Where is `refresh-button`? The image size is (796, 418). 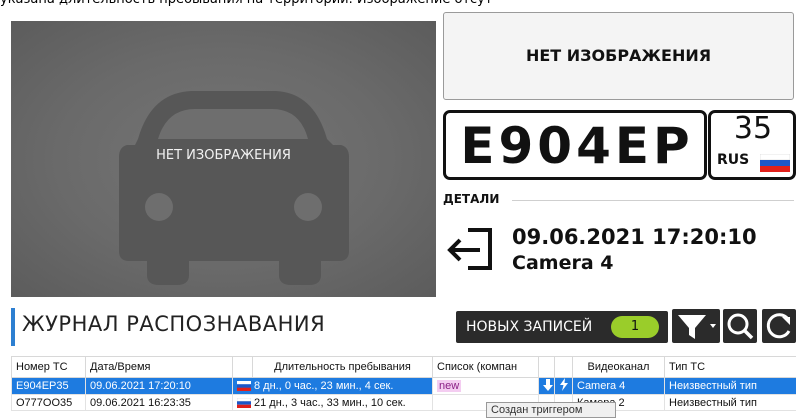
refresh-button is located at coordinates (779, 326).